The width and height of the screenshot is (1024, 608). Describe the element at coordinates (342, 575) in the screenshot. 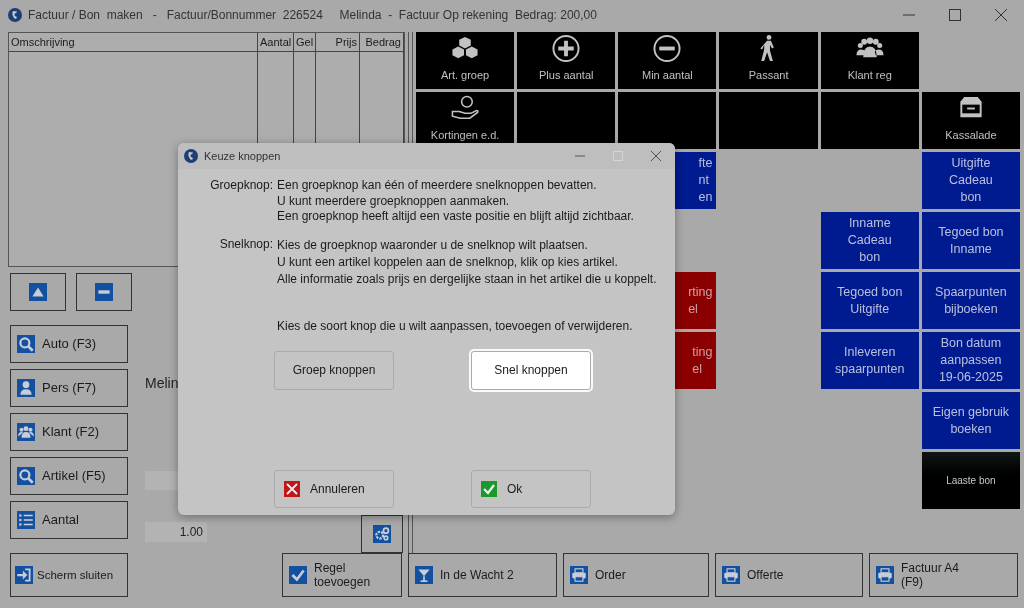

I see `action-button: Regel toevoegen` at that location.